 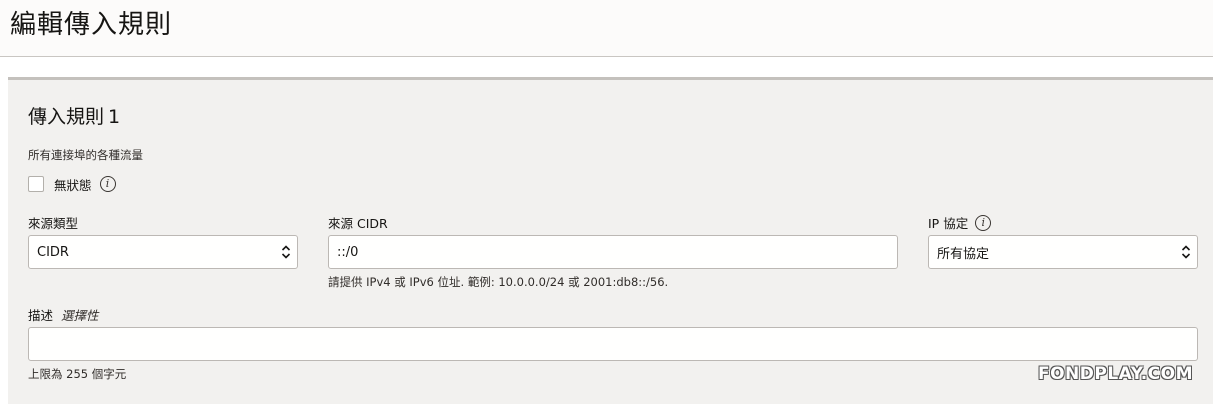 I want to click on rule-title: 傳入規則 1, so click(x=74, y=115).